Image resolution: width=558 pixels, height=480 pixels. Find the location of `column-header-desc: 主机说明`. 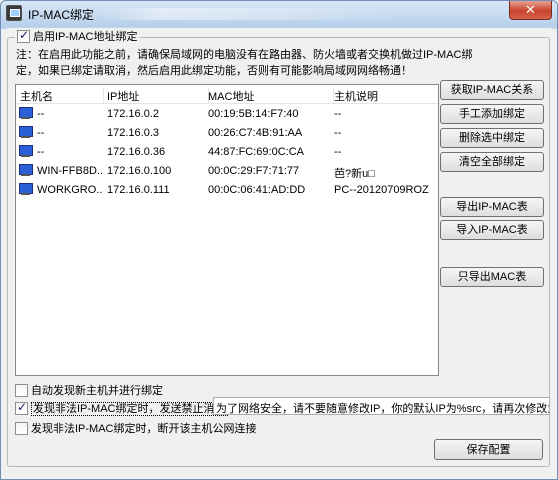

column-header-desc: 主机说明 is located at coordinates (386, 95).